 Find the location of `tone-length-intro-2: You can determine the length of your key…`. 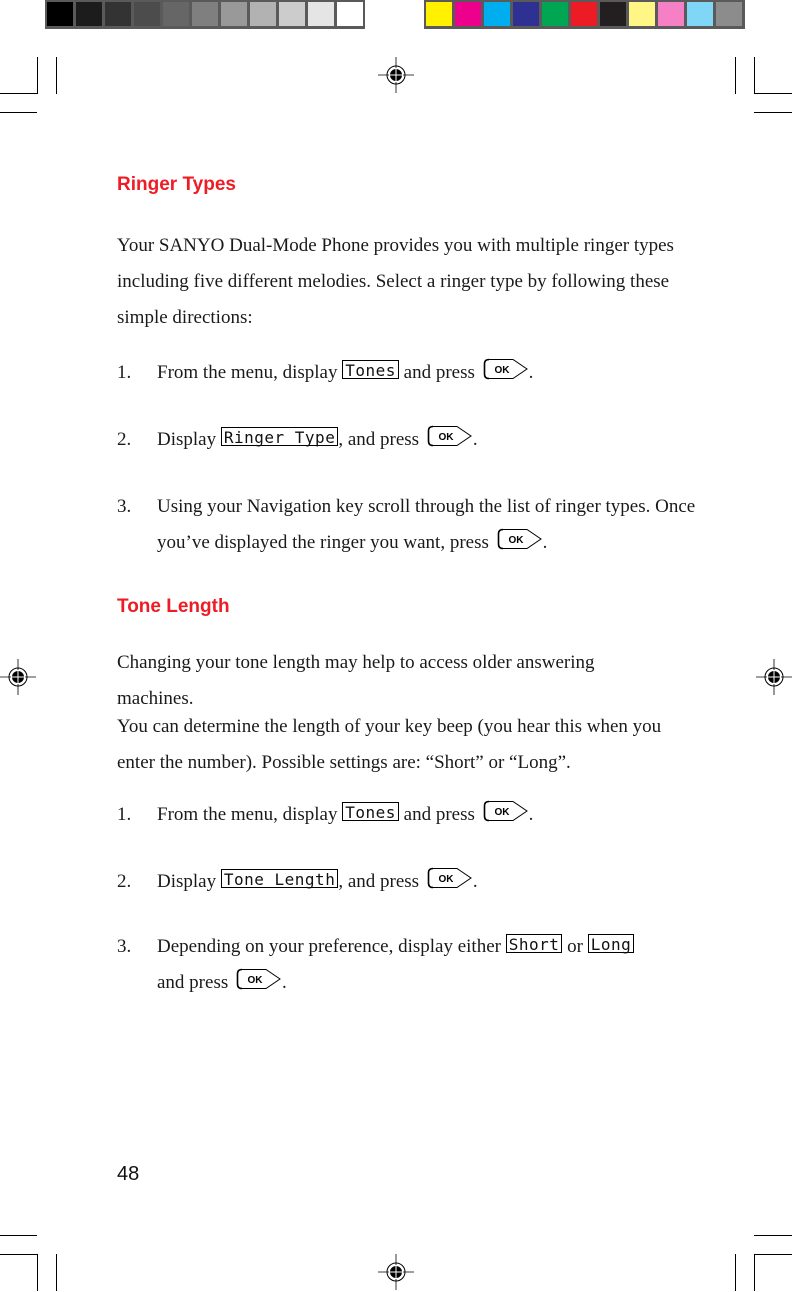

tone-length-intro-2: You can determine the length of your key… is located at coordinates (389, 744).